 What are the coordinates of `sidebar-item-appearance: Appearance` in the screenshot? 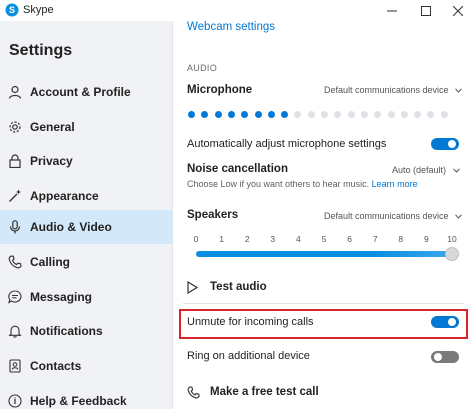 It's located at (86, 196).